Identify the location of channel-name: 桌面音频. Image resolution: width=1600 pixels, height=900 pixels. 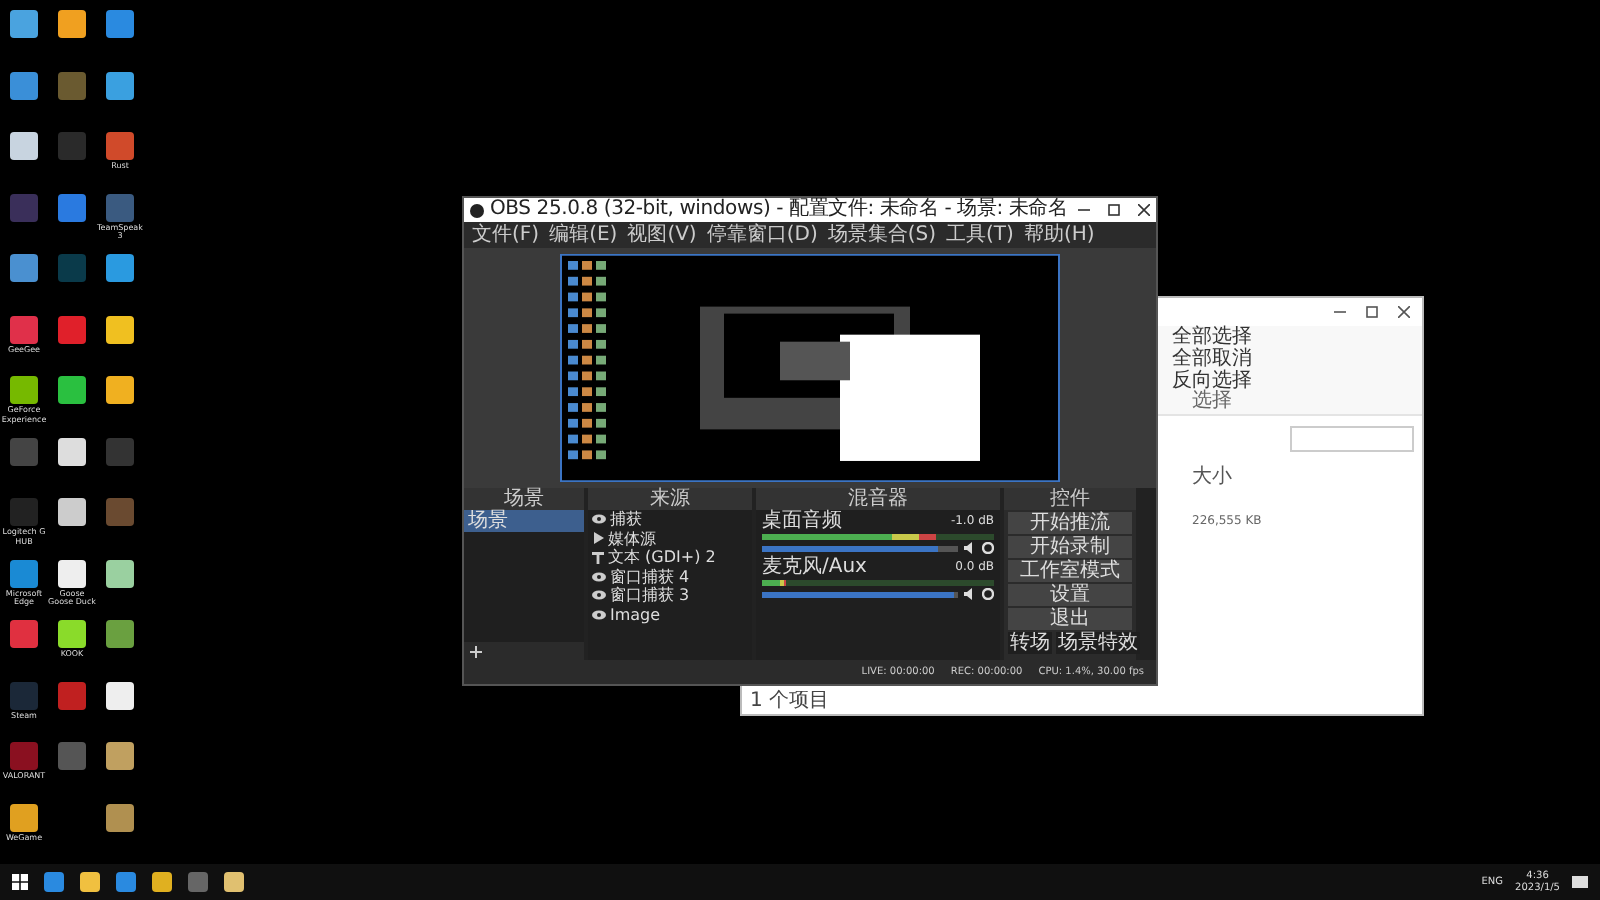
(802, 522).